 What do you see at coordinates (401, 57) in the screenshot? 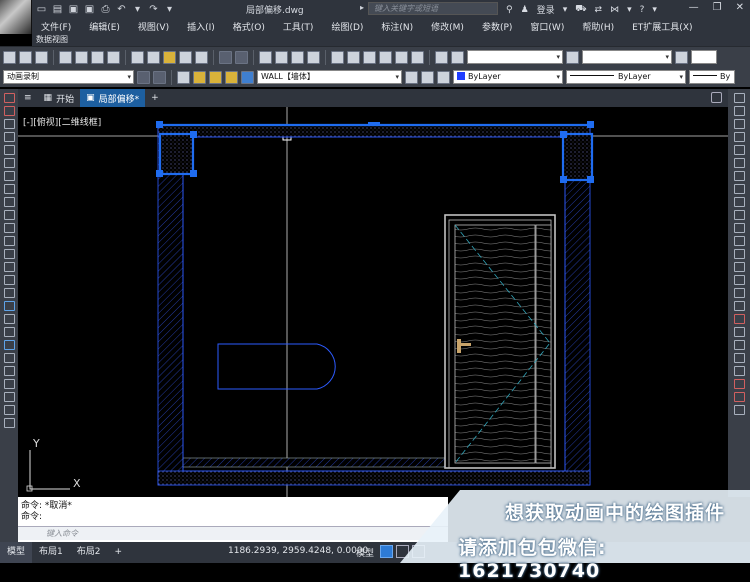
I see `markup-icon` at bounding box center [401, 57].